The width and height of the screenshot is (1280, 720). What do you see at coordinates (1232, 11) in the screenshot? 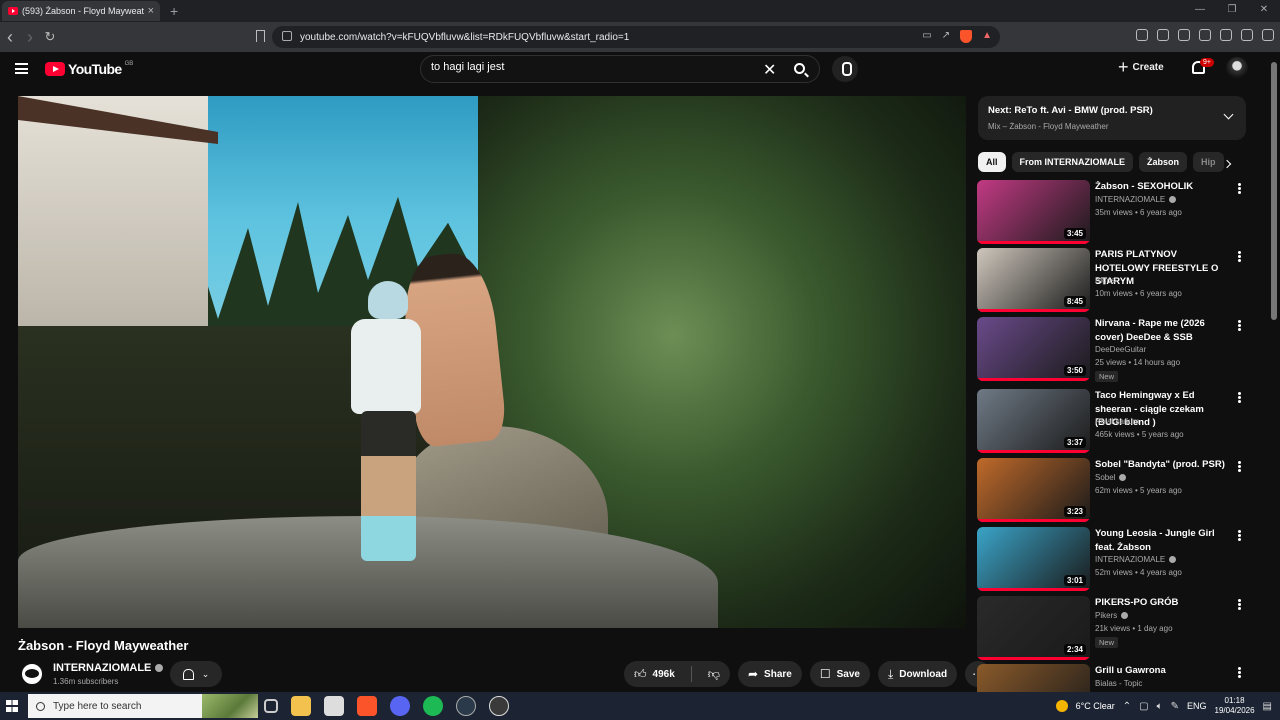
I see `maximize-button: ❐` at bounding box center [1232, 11].